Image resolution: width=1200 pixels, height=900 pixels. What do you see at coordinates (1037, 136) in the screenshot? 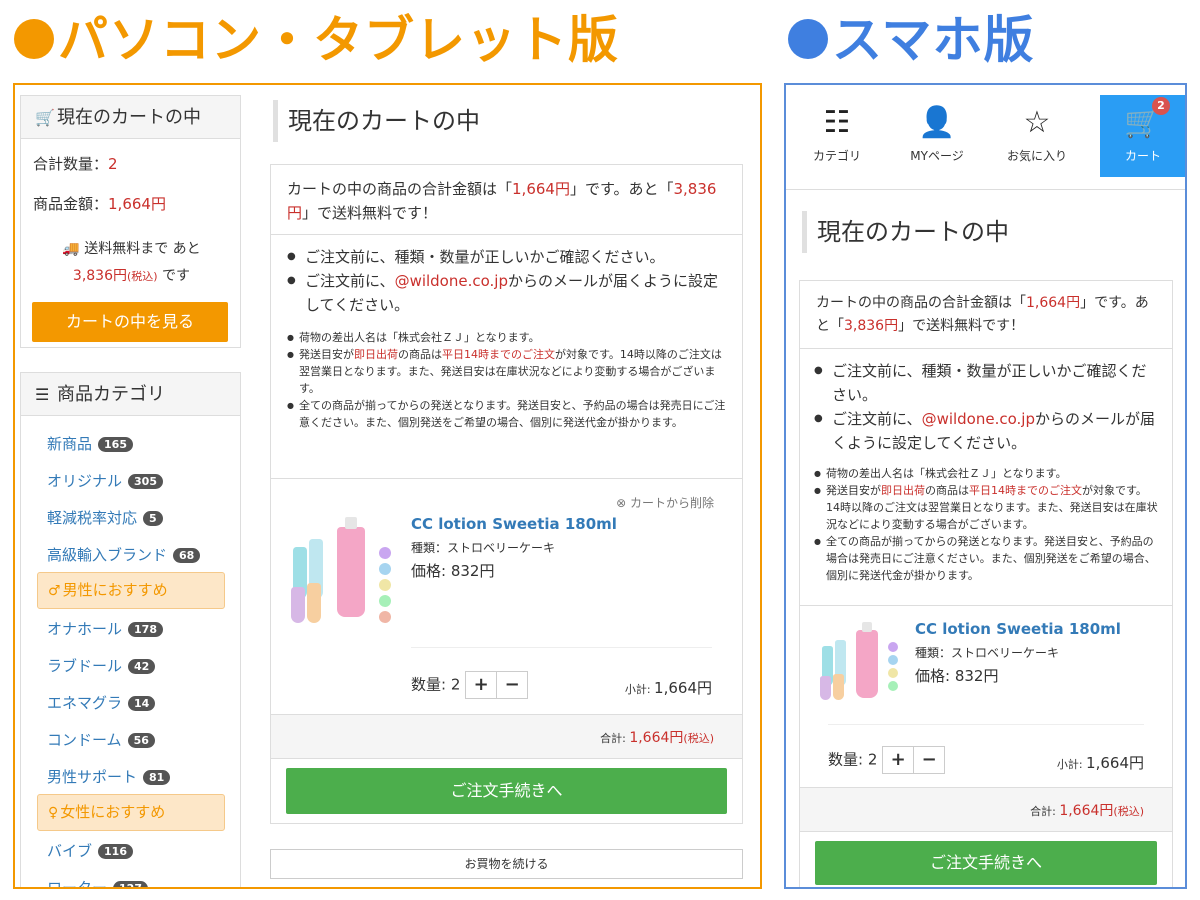
I see `sp-nav-favorites: ☆ お気に入り` at bounding box center [1037, 136].